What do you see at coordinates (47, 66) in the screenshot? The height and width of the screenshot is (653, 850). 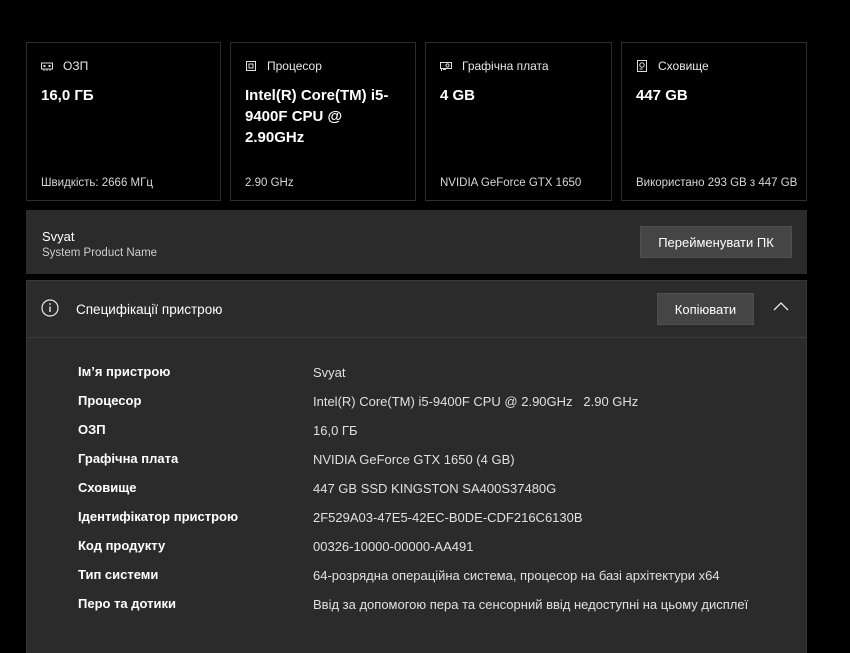 I see `ram-icon` at bounding box center [47, 66].